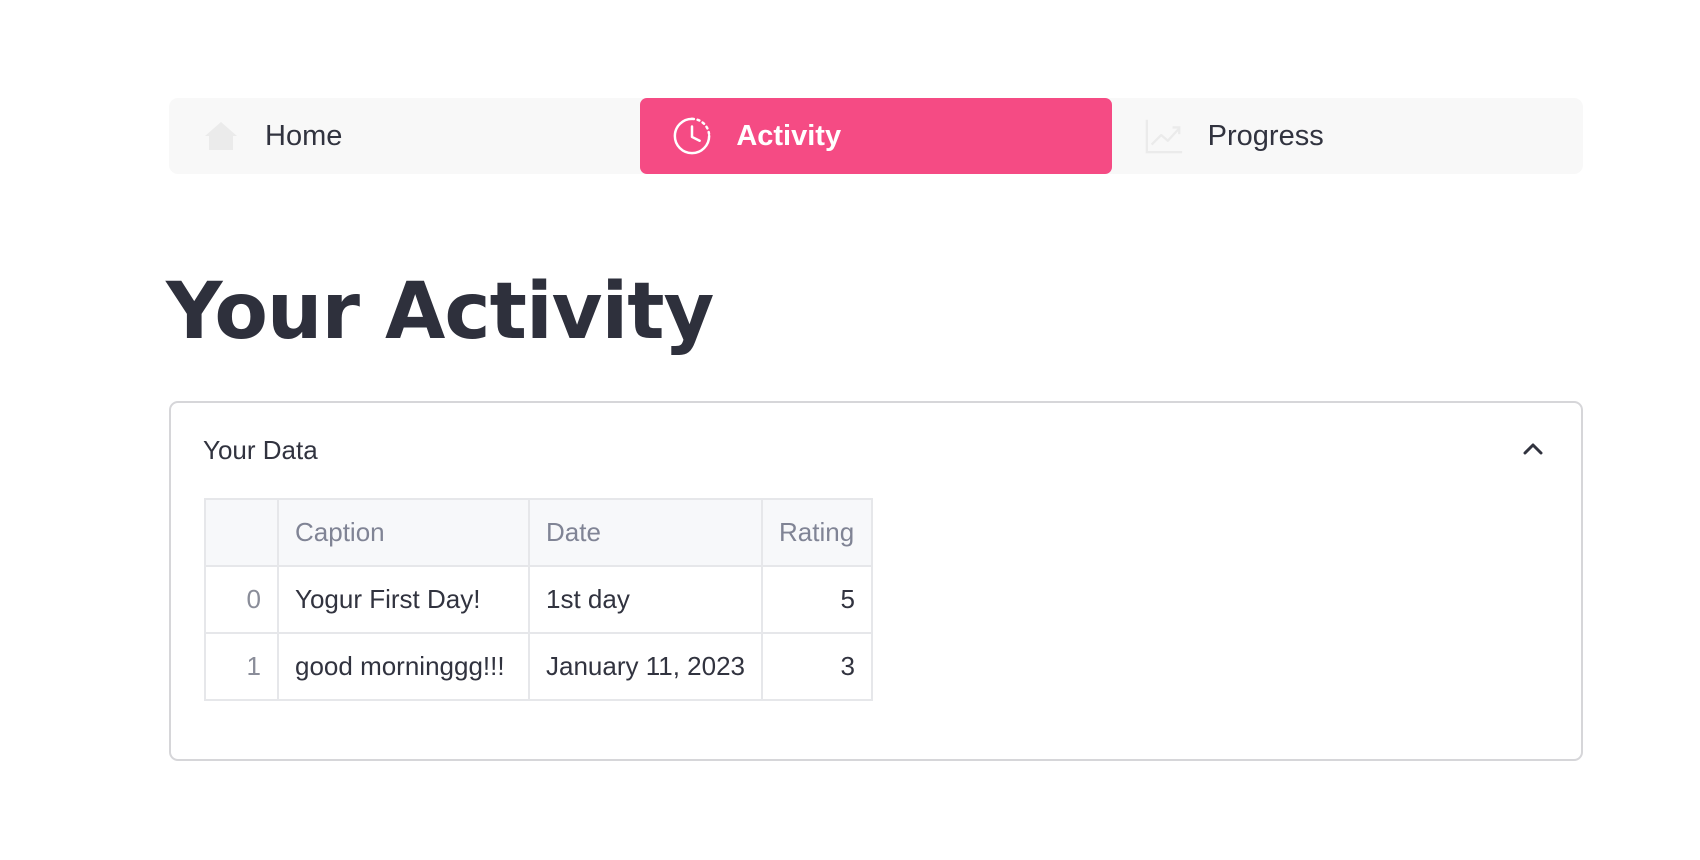 This screenshot has width=1700, height=860. Describe the element at coordinates (876, 452) in the screenshot. I see `expander-header: Your Data` at that location.